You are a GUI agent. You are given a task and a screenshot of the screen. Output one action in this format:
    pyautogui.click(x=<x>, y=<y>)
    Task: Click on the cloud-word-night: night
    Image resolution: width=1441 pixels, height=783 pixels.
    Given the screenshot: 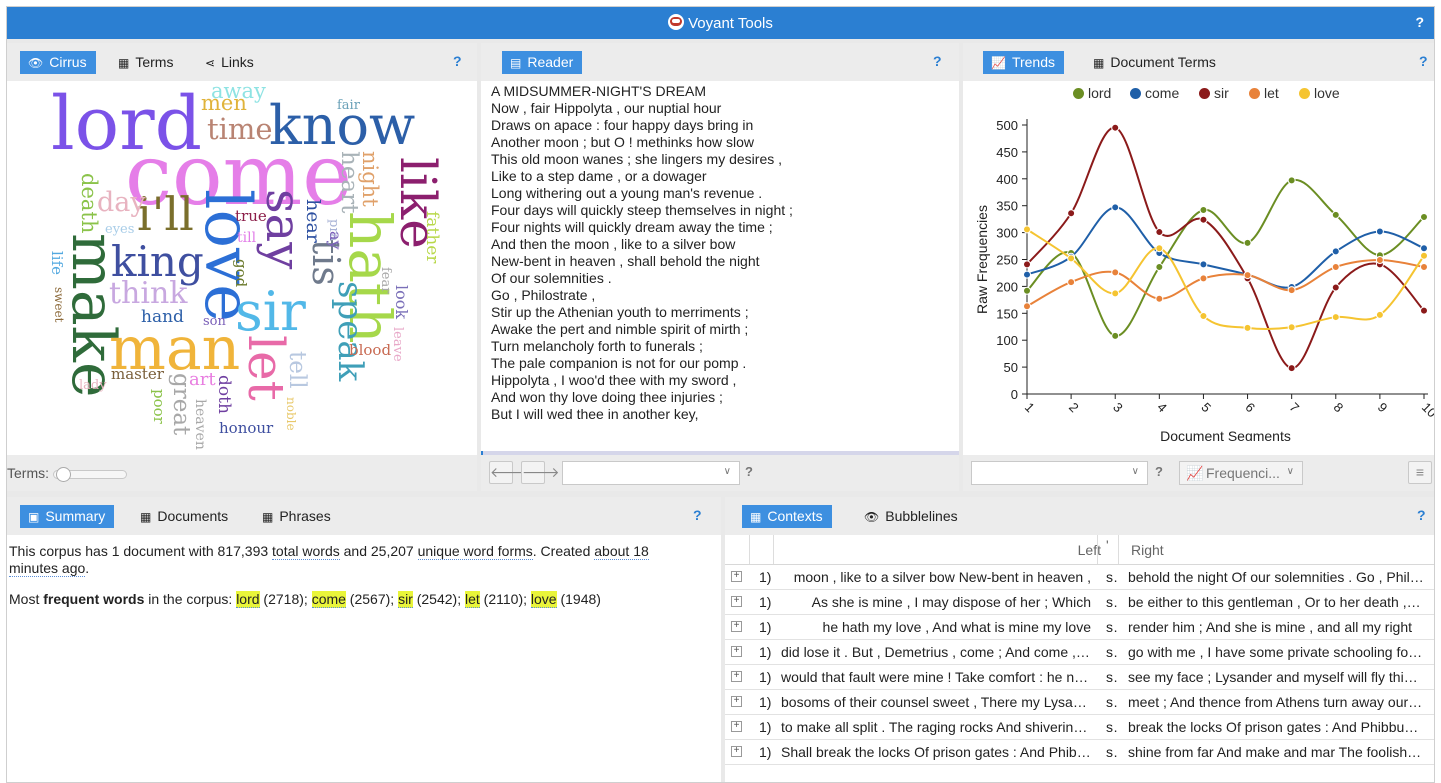 What is the action you would take?
    pyautogui.click(x=370, y=179)
    